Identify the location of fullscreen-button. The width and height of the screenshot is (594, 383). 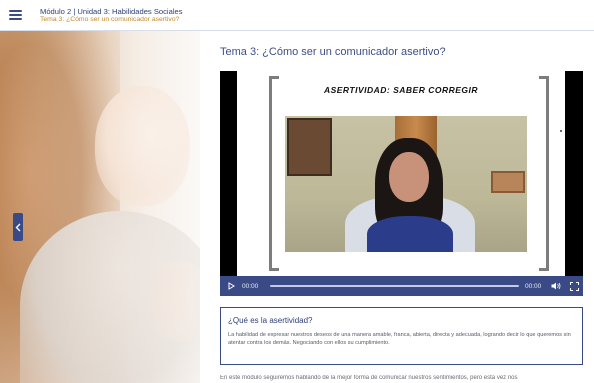
(574, 286).